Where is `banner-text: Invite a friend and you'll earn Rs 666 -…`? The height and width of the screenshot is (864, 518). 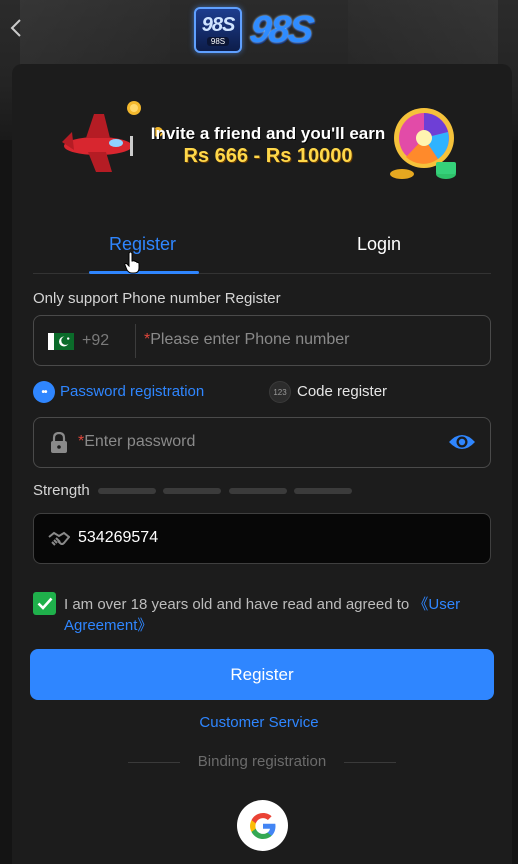
banner-text: Invite a friend and you'll earn Rs 666 -… is located at coordinates (268, 146).